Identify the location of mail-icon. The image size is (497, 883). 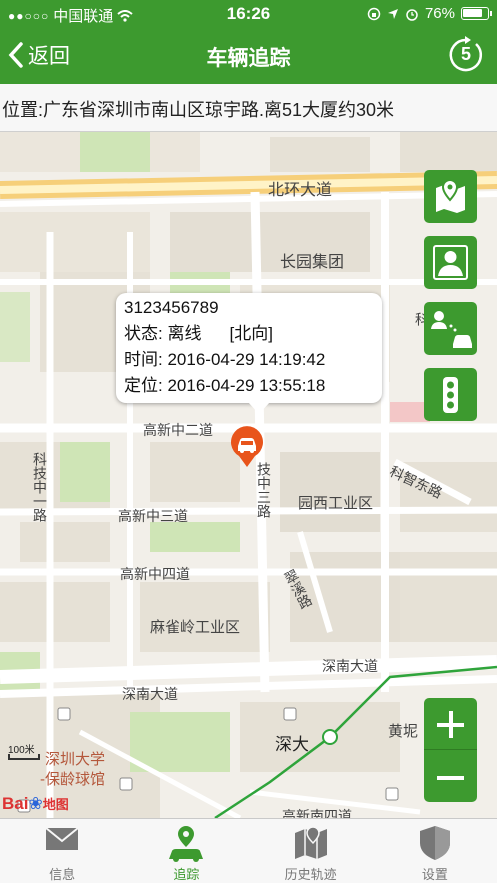
(62, 838).